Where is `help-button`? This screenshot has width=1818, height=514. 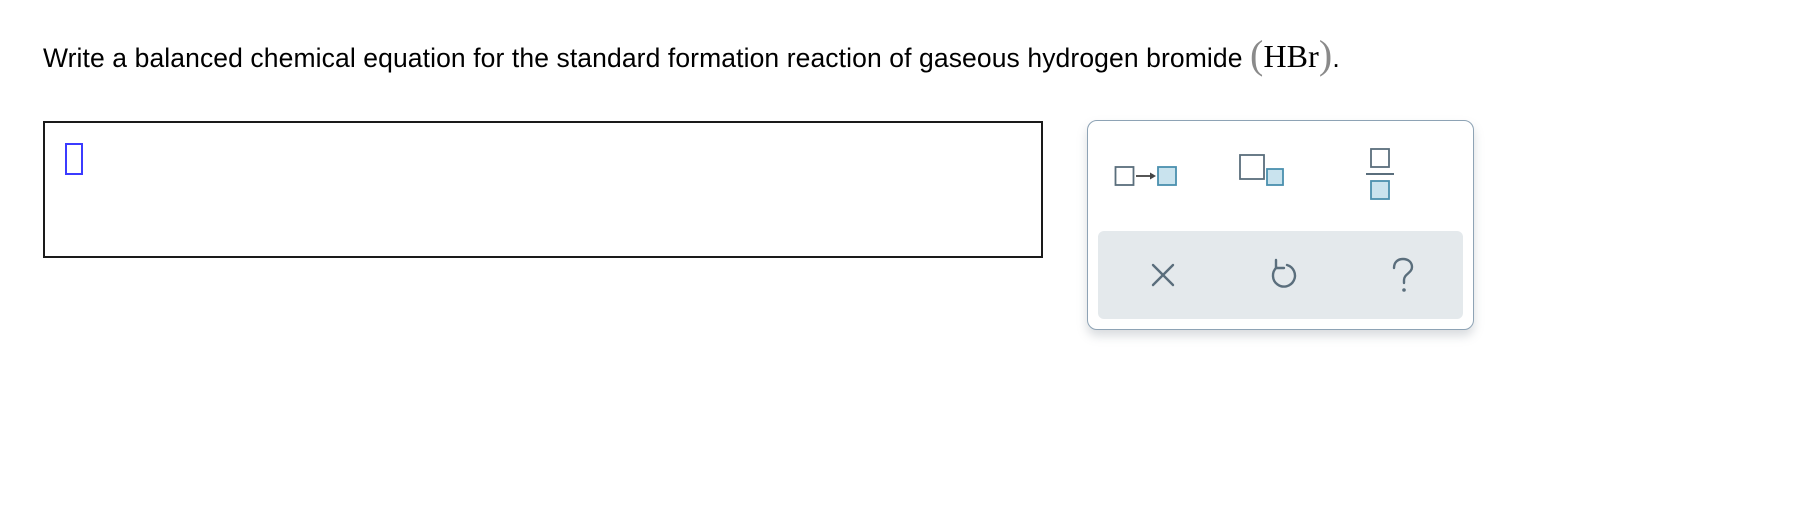 help-button is located at coordinates (1403, 275).